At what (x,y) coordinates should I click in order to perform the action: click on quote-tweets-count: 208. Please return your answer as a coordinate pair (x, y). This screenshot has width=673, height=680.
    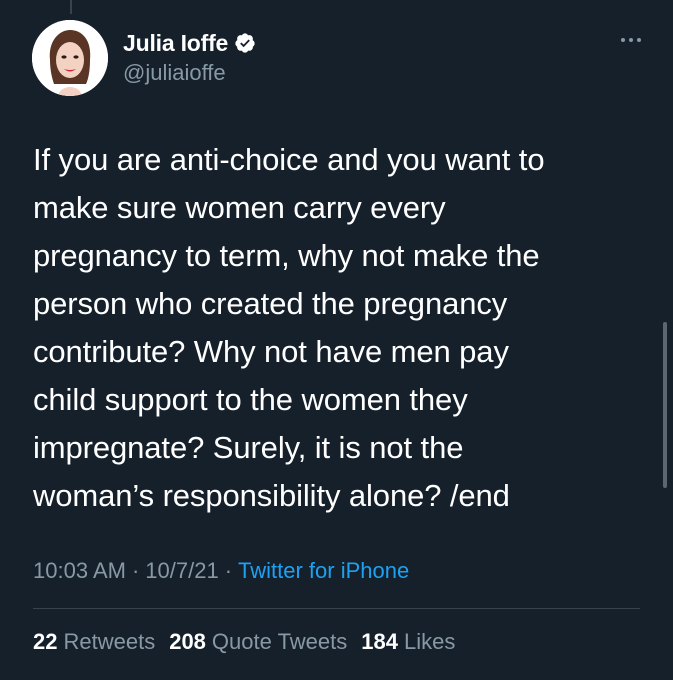
    Looking at the image, I should click on (187, 641).